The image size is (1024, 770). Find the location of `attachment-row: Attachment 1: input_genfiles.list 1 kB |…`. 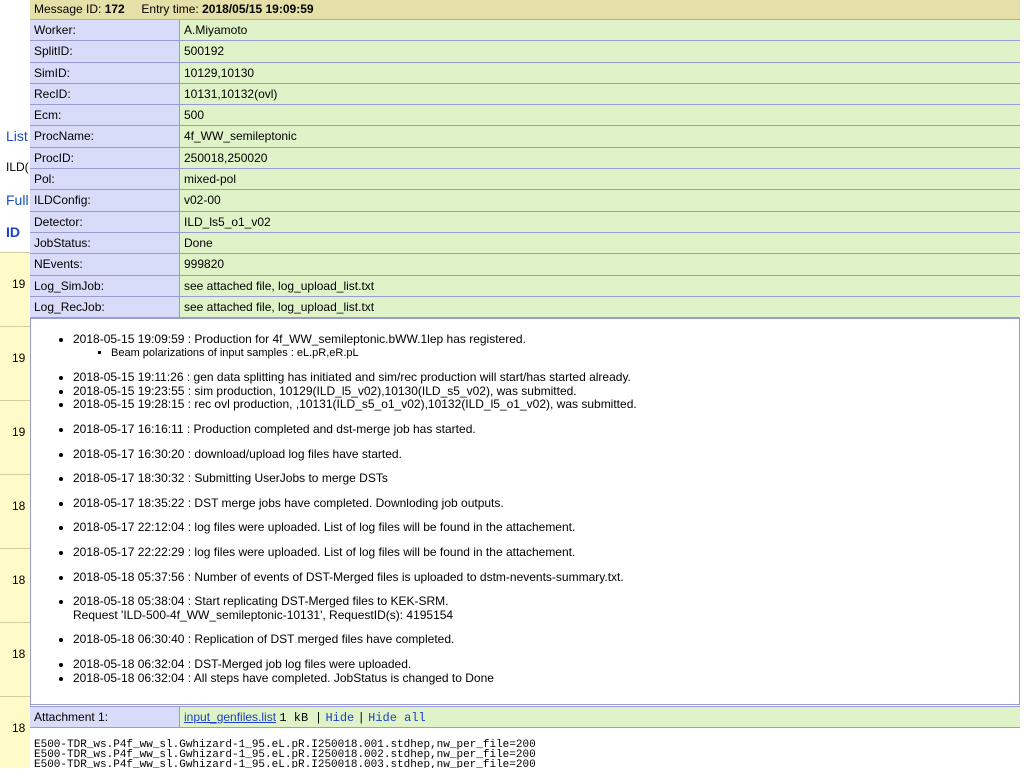

attachment-row: Attachment 1: input_genfiles.list 1 kB |… is located at coordinates (525, 717).